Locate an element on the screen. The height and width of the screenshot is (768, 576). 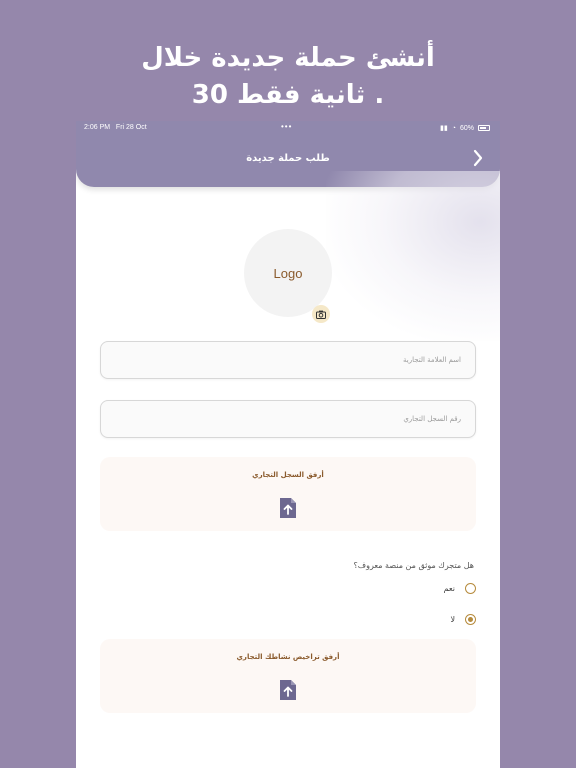
headline-line-2: 30 ثانية فقط . is located at coordinates (288, 95).